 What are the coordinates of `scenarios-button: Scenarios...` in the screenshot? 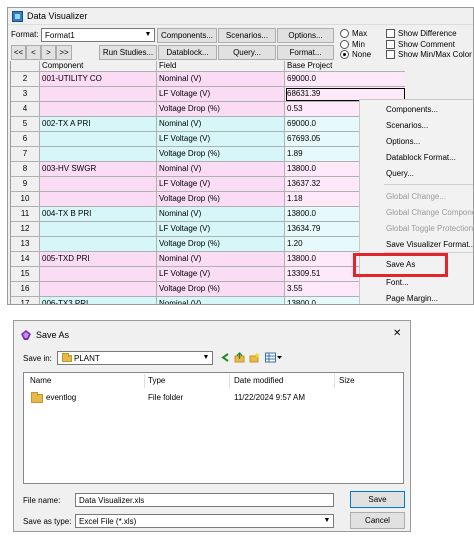 It's located at (247, 35).